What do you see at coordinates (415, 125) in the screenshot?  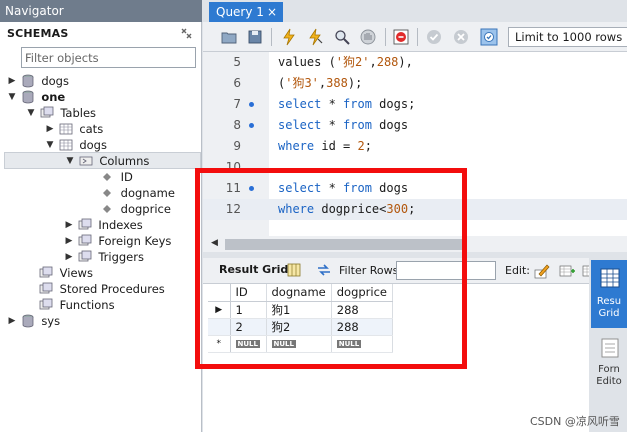 I see `code-line: 8 select * from dogs` at bounding box center [415, 125].